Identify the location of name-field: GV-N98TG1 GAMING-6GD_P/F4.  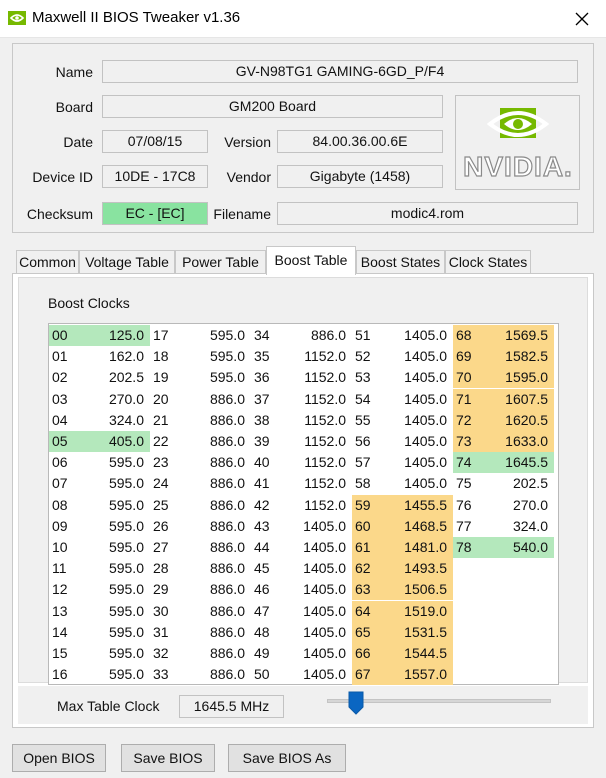
(340, 71).